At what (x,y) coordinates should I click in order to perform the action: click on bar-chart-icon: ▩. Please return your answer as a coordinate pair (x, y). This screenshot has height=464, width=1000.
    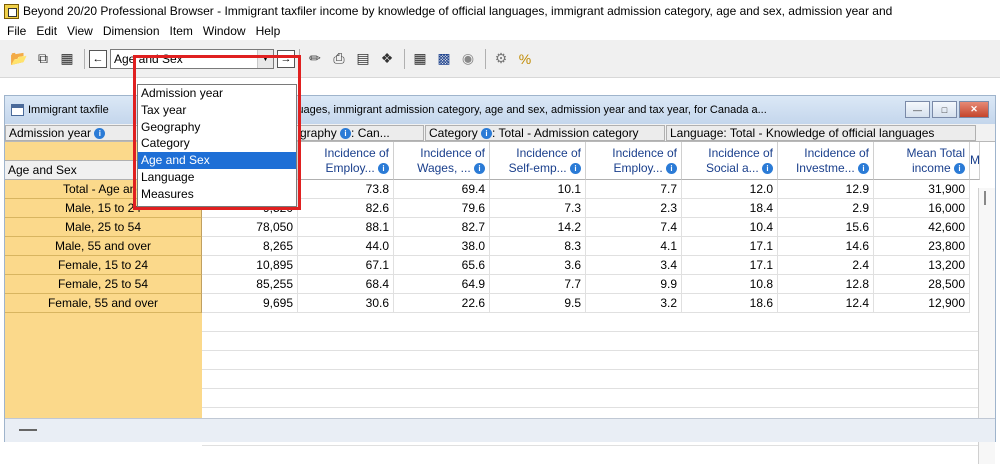
    Looking at the image, I should click on (444, 59).